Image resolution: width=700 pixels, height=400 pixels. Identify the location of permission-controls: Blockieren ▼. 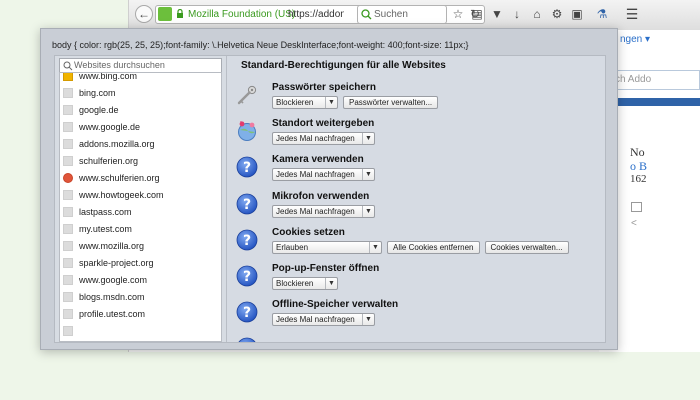
(307, 284).